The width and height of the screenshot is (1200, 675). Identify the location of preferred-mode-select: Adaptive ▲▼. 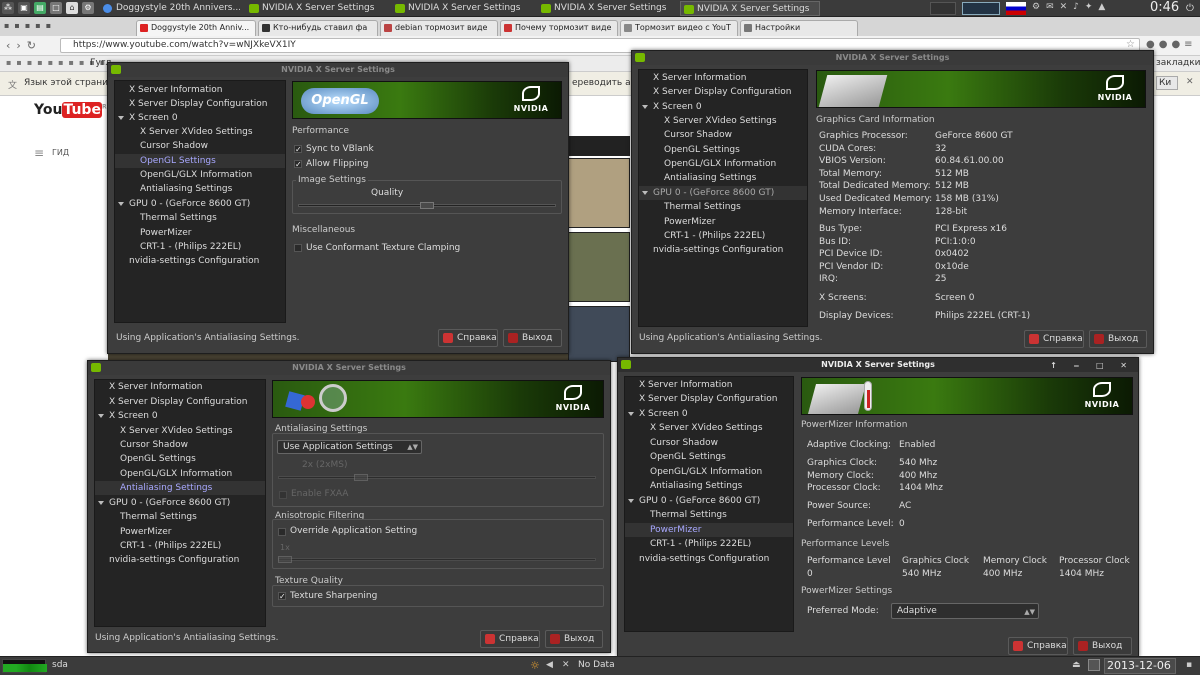
(965, 611).